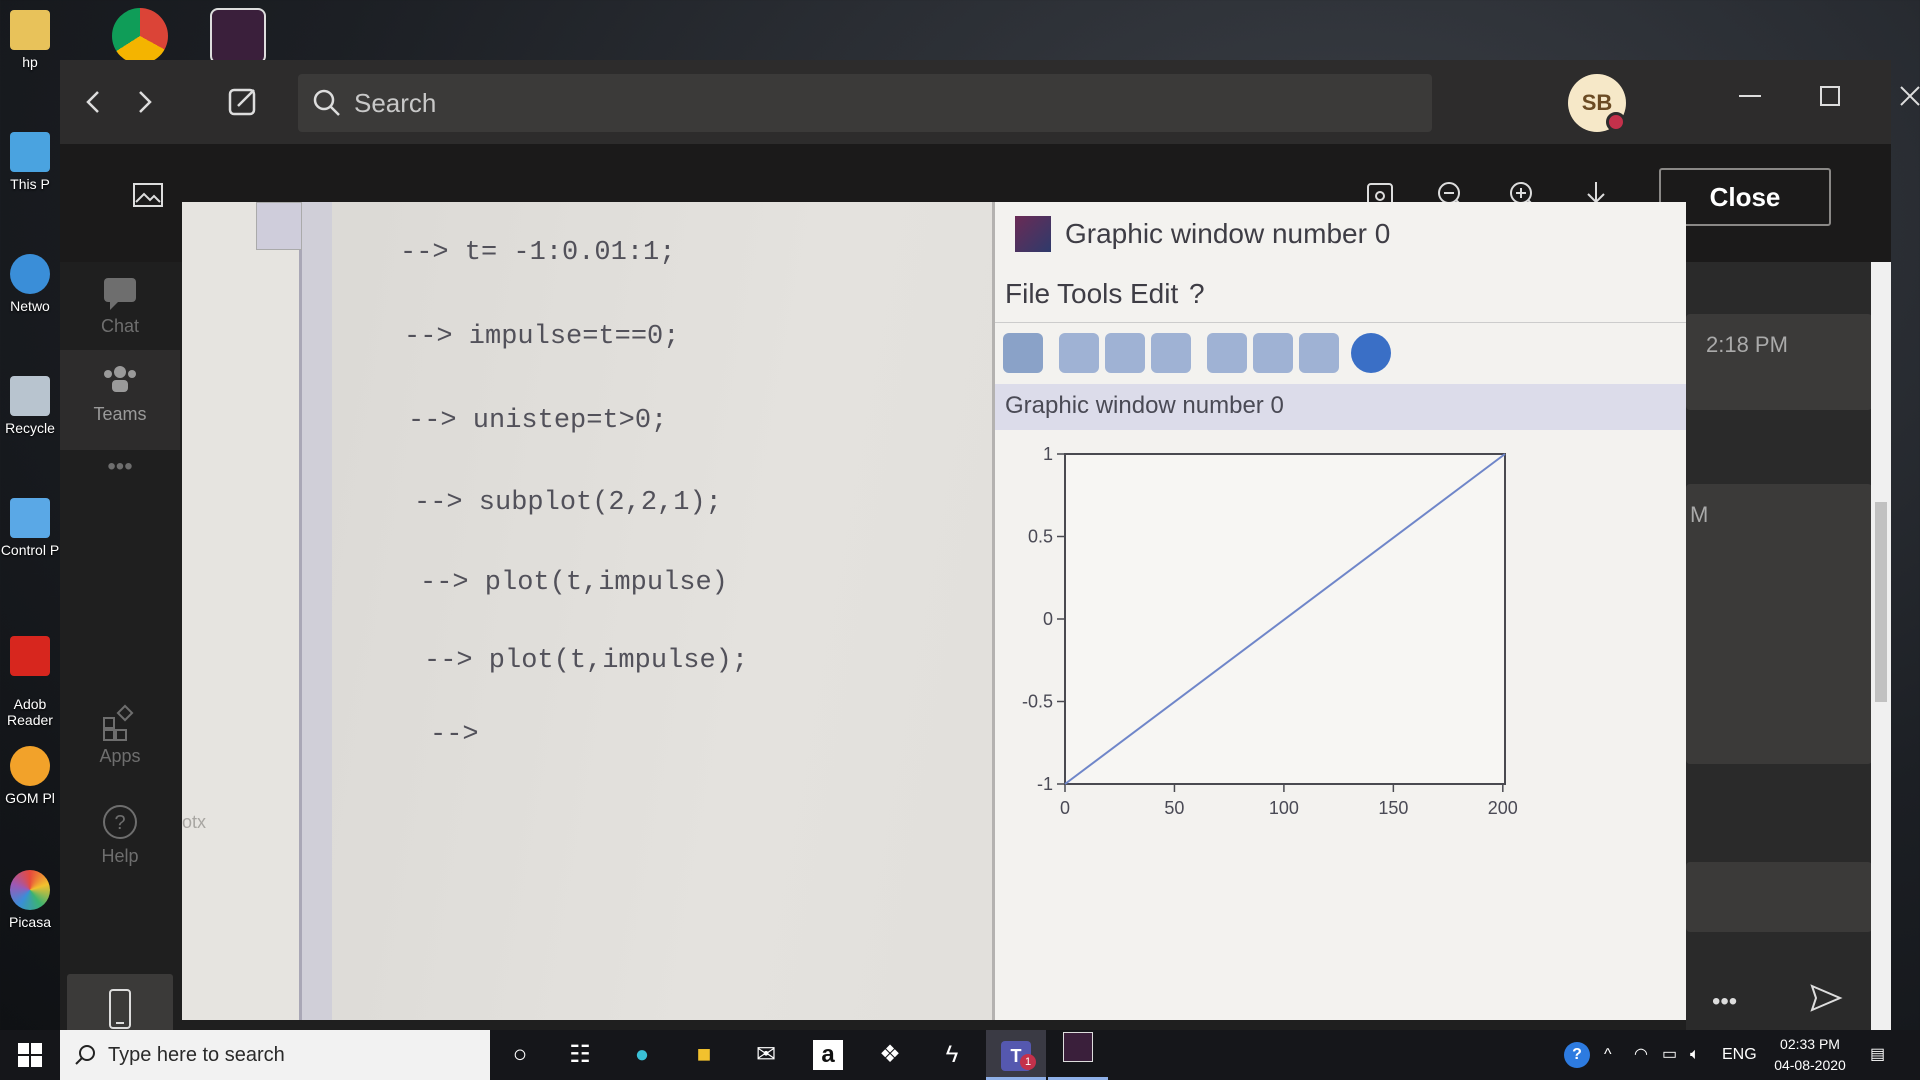 The width and height of the screenshot is (1920, 1080). I want to click on photo-side-text: otx, so click(194, 822).